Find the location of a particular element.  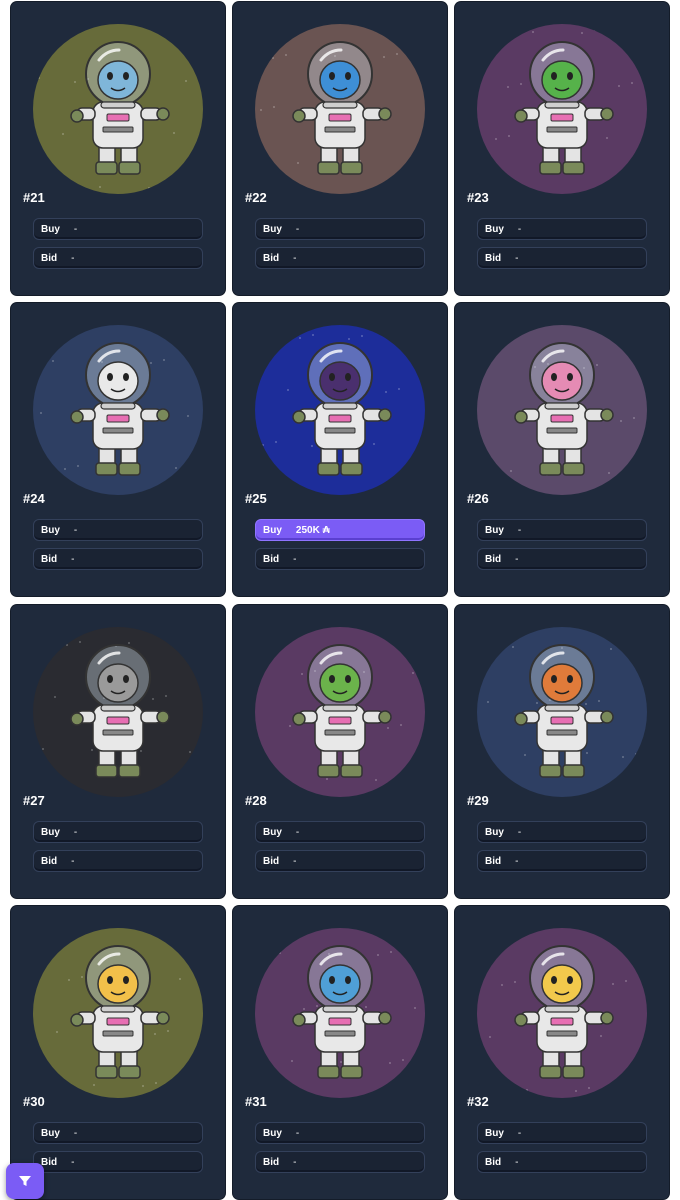

dark-helmet-astronaut-image is located at coordinates (340, 410).